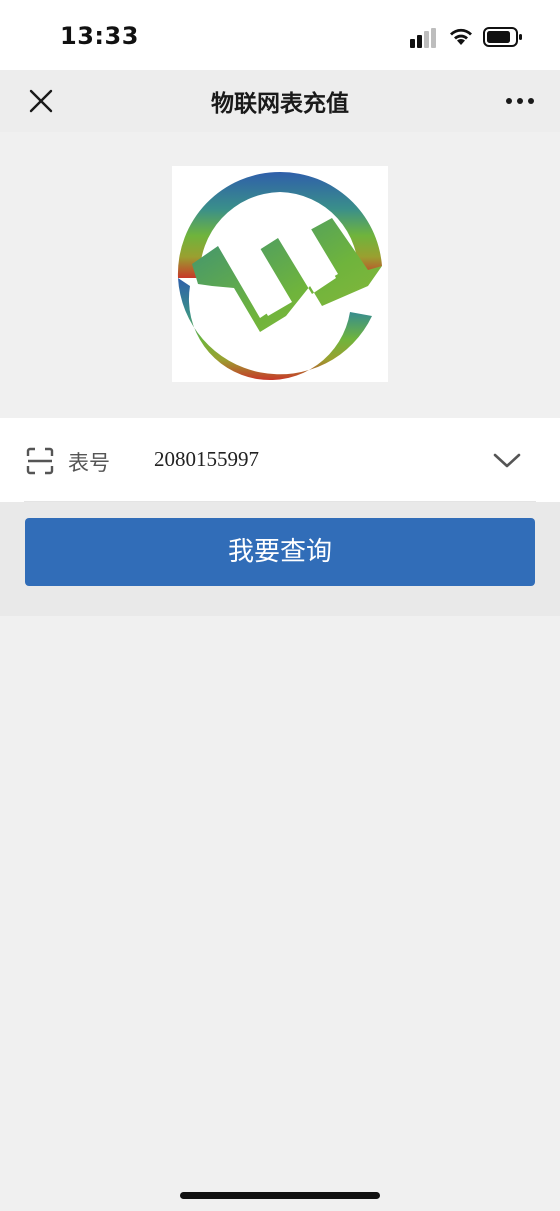 This screenshot has height=1211, width=560. I want to click on home-indicator, so click(280, 1195).